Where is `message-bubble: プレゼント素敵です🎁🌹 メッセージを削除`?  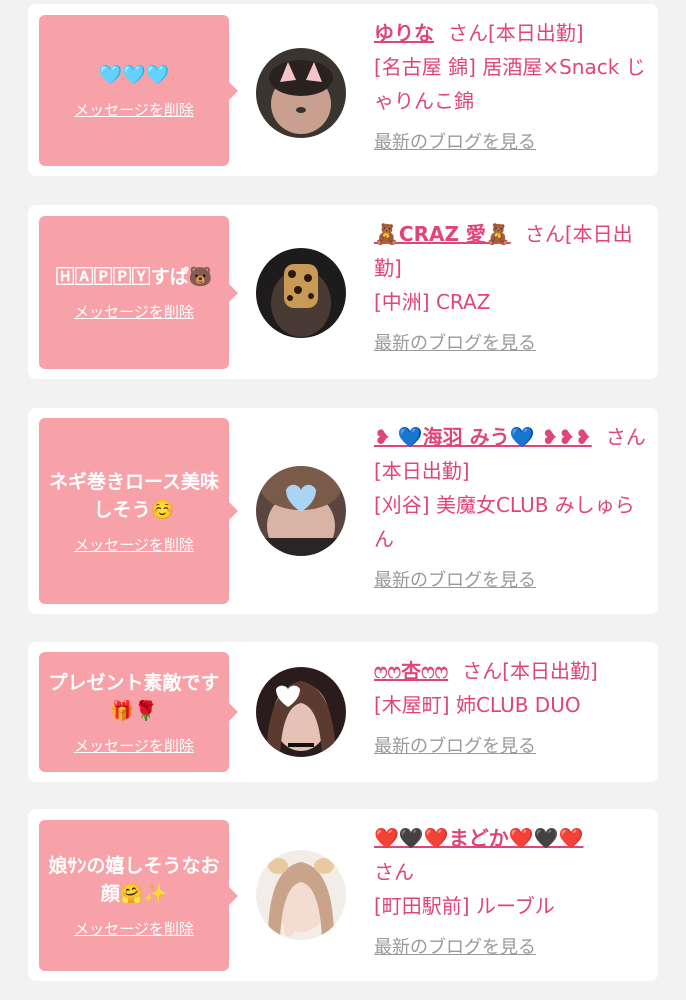 message-bubble: プレゼント素敵です🎁🌹 メッセージを削除 is located at coordinates (138, 712).